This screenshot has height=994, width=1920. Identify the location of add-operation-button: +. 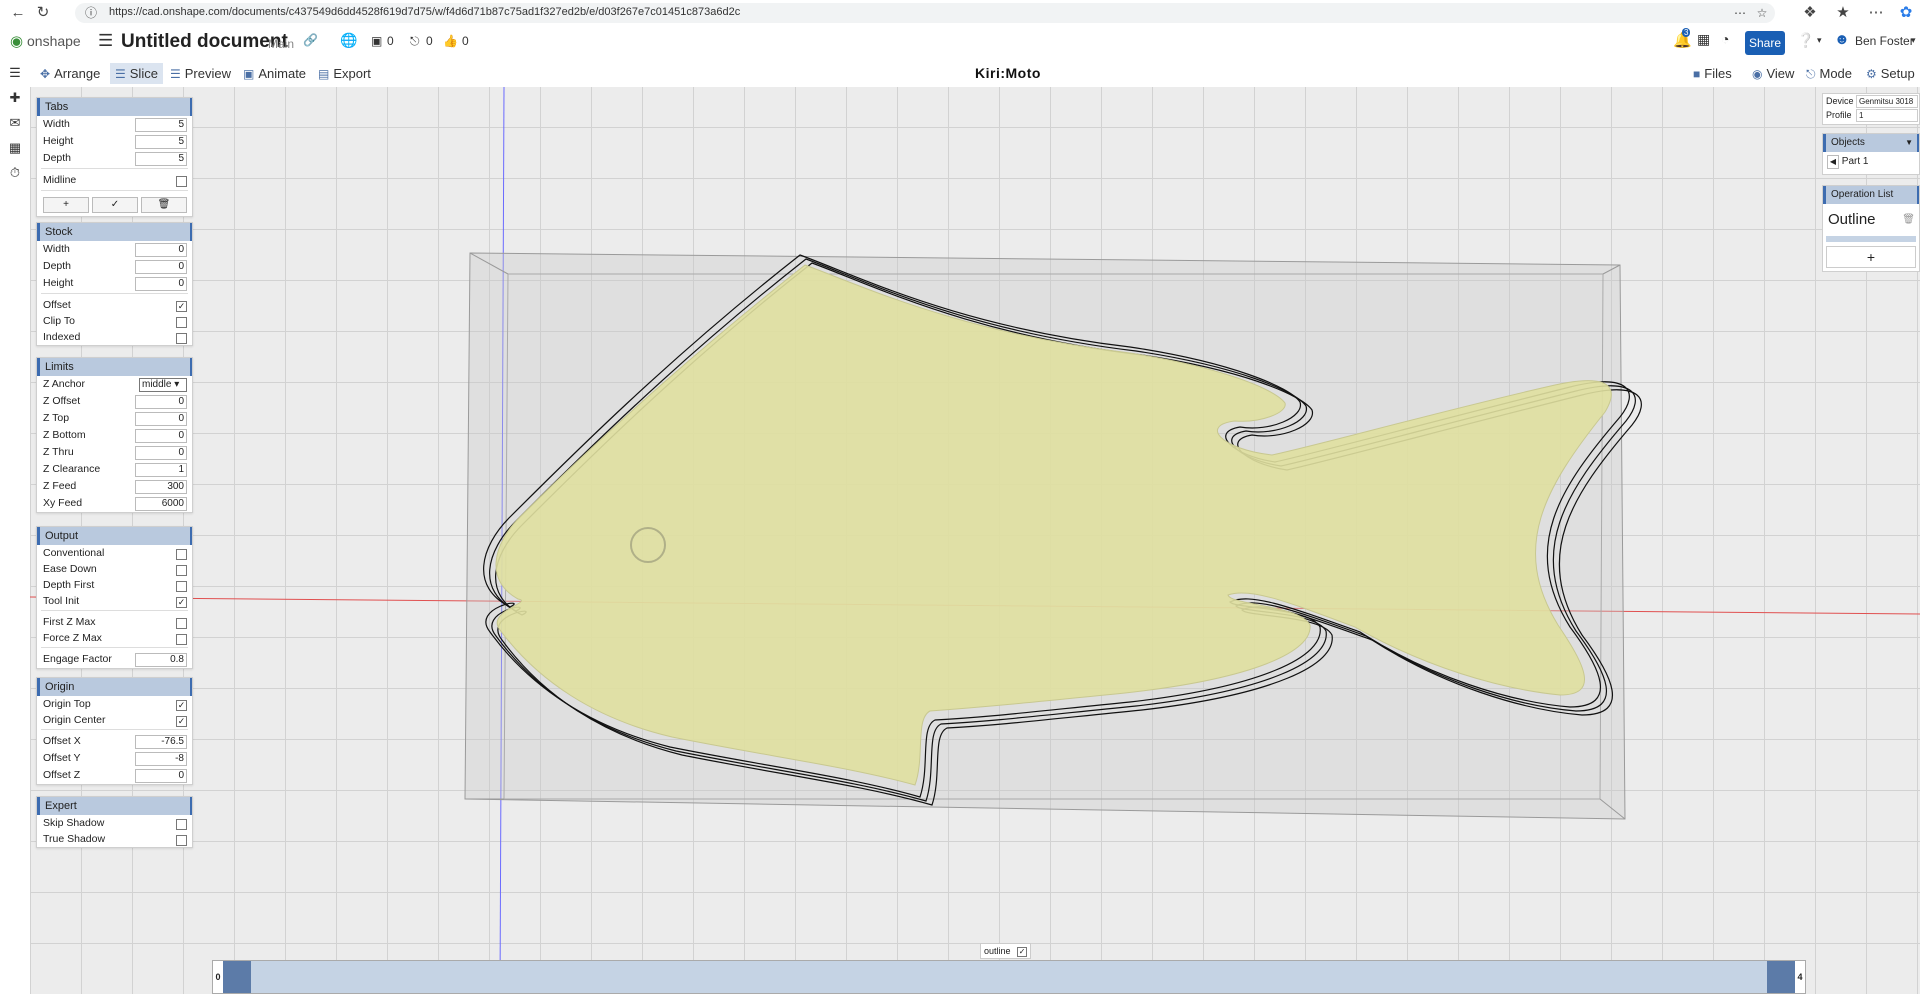
(1871, 257).